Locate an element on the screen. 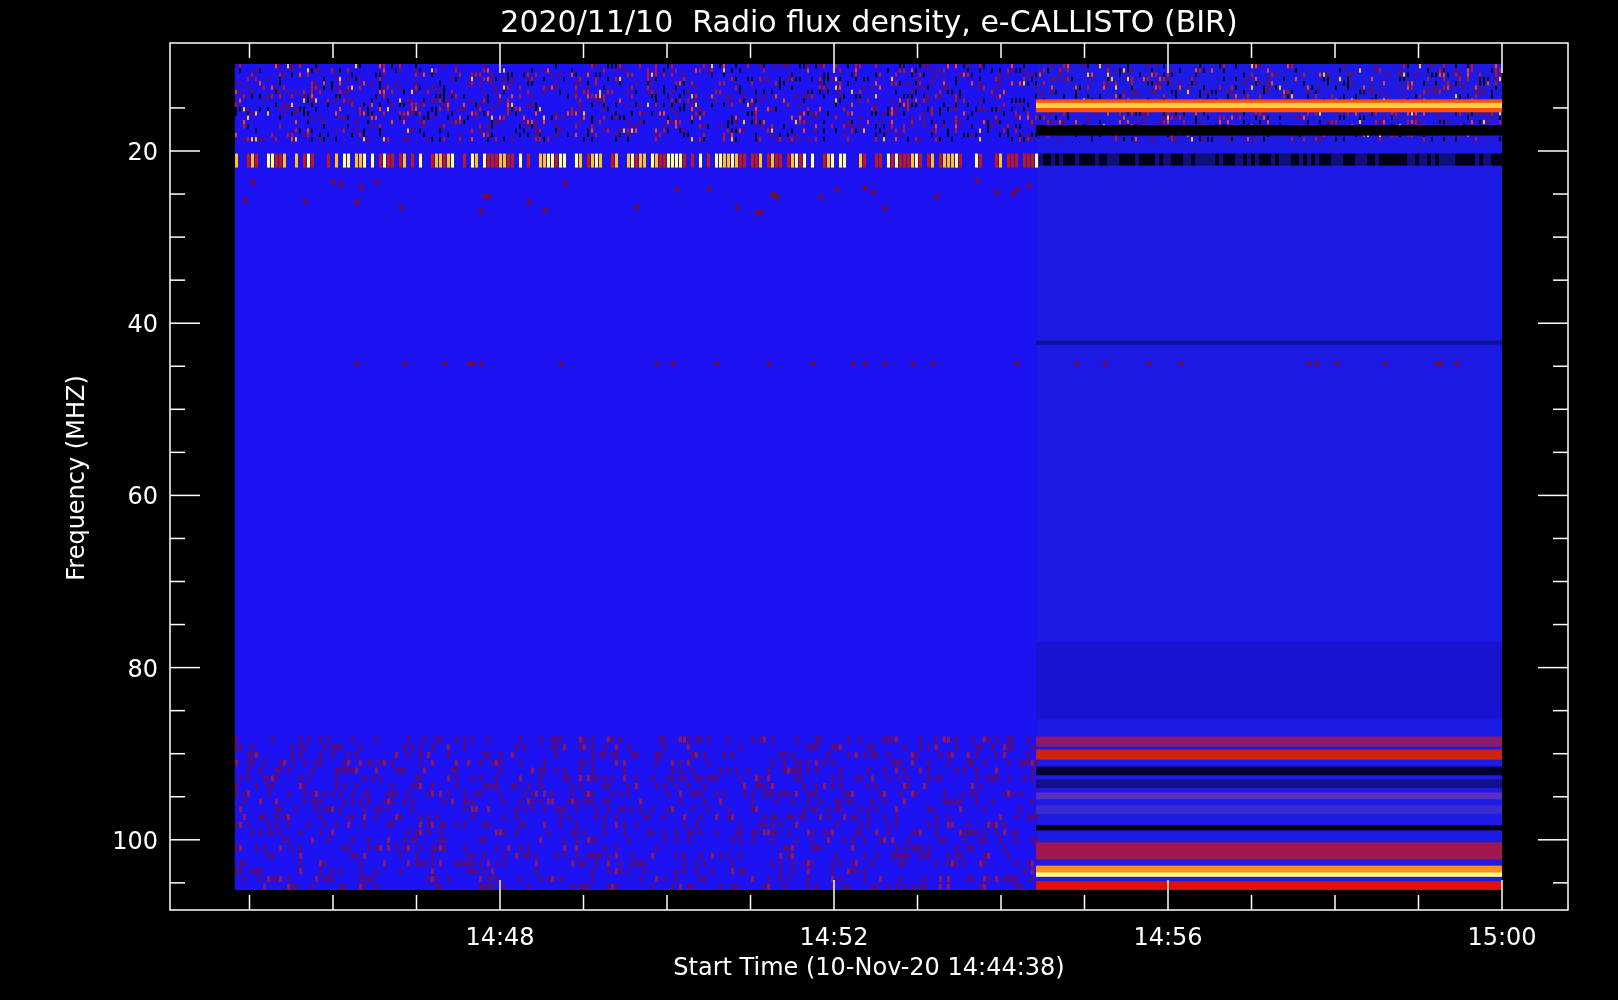 The width and height of the screenshot is (1618, 1000). y-tick-label: 100 is located at coordinates (135, 840).